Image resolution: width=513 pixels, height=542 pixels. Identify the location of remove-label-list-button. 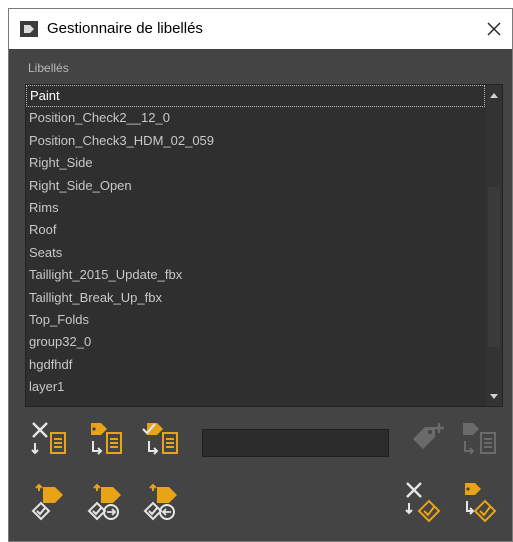
(49, 439).